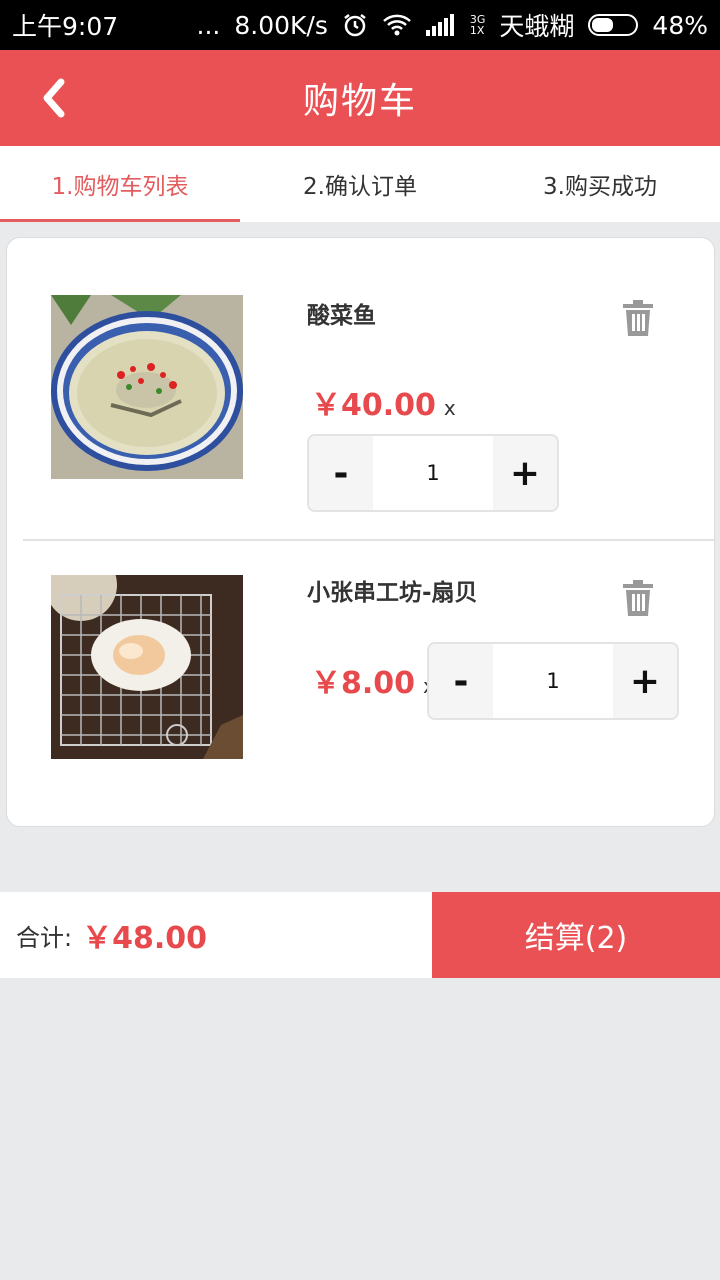  What do you see at coordinates (537, 26) in the screenshot?
I see `carrier-name: 天蛾糊` at bounding box center [537, 26].